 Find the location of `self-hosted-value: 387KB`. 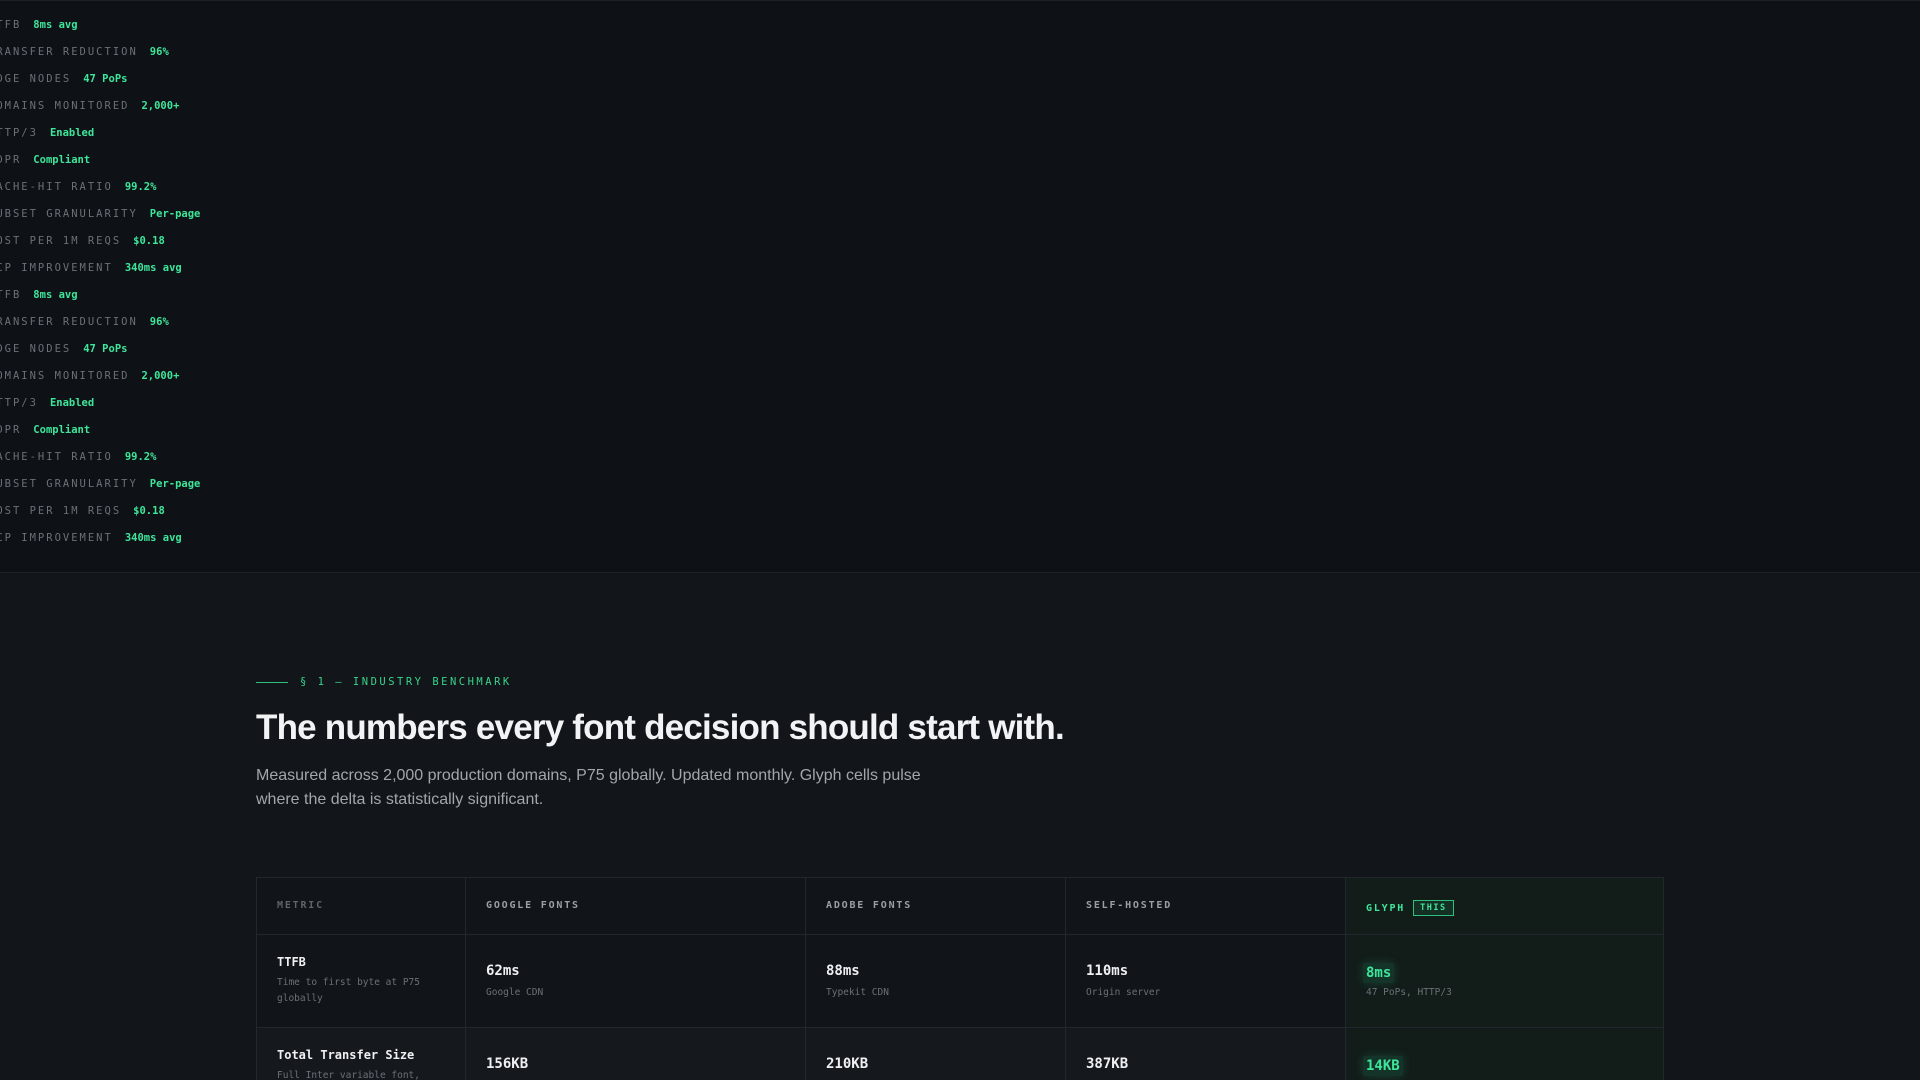

self-hosted-value: 387KB is located at coordinates (1107, 1064).